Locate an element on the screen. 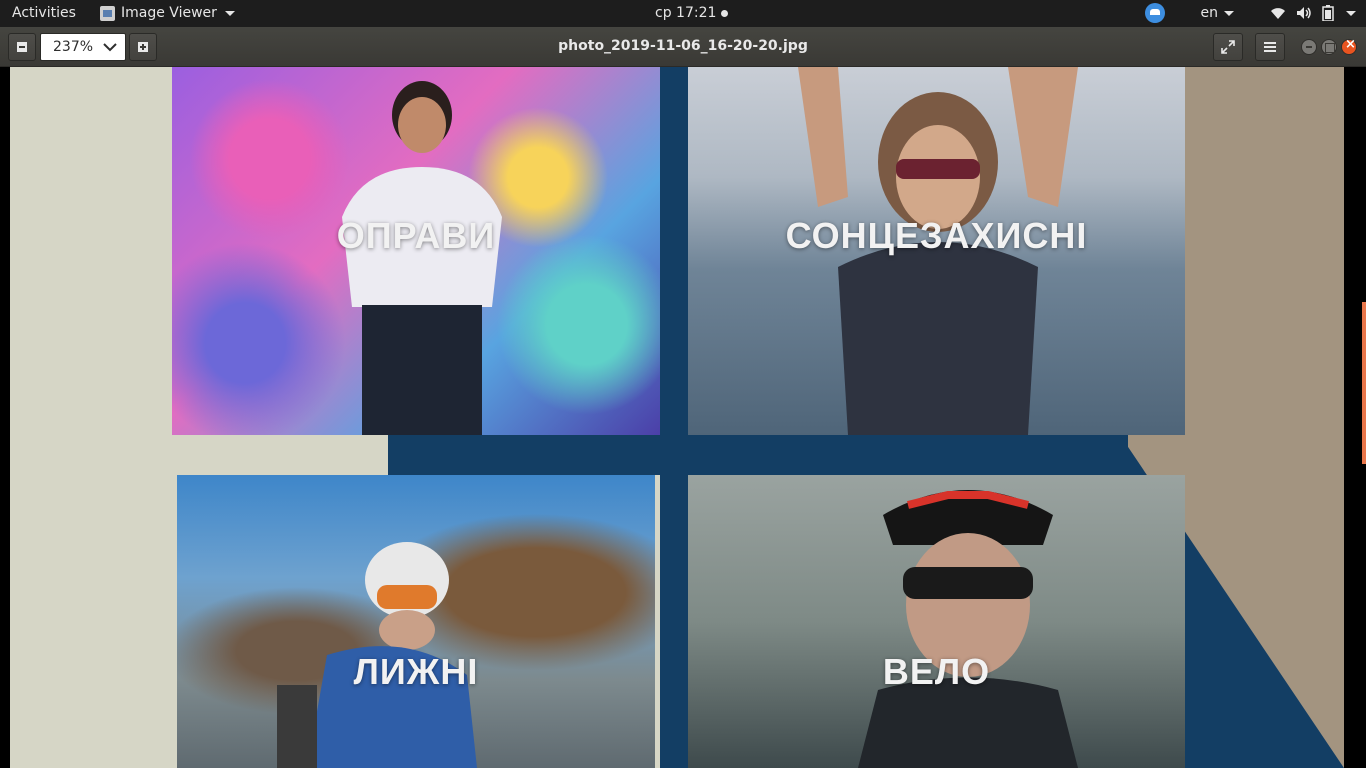 The height and width of the screenshot is (768, 1366). volume-icon is located at coordinates (1304, 13).